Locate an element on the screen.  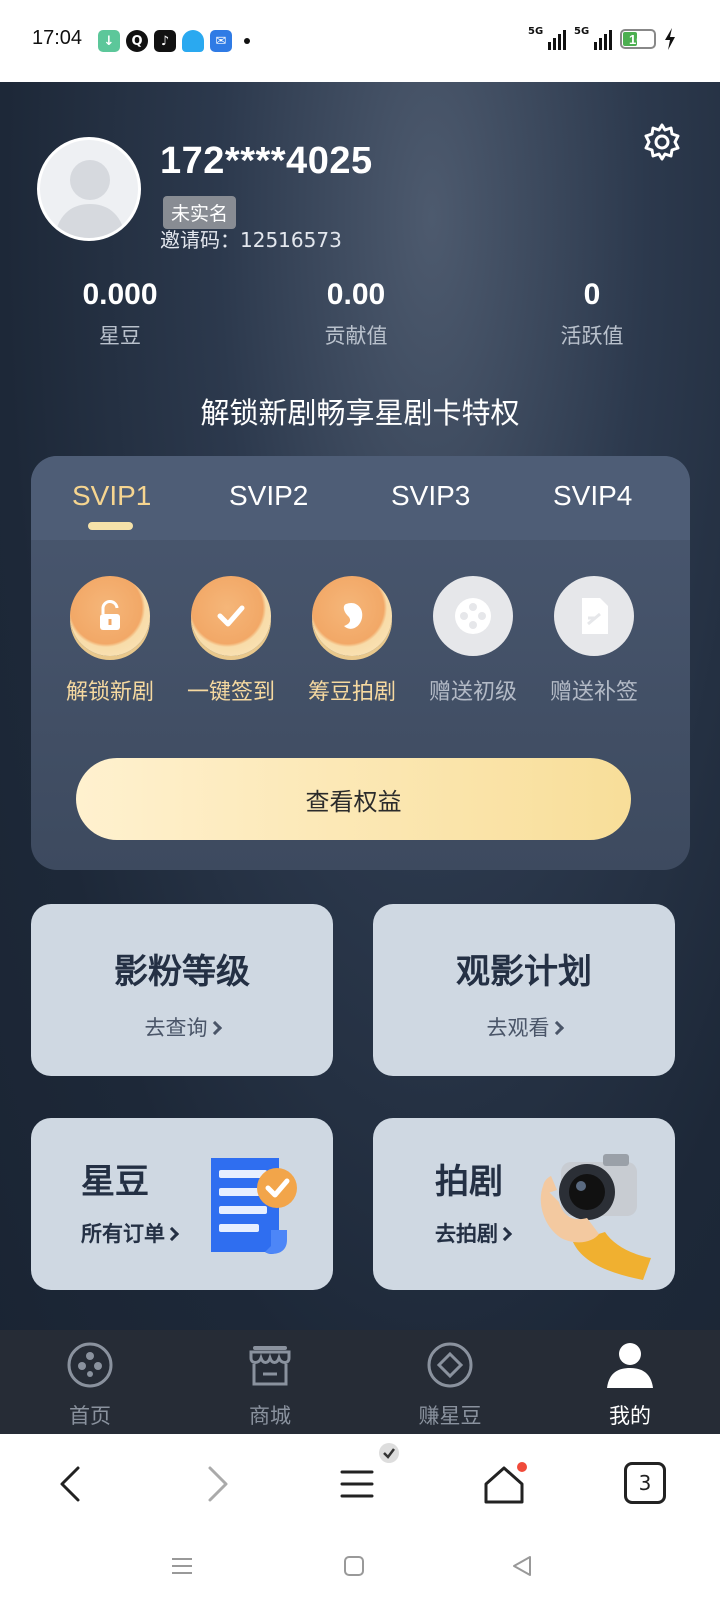
view-benefits-button: 查看权益 is located at coordinates (353, 799).